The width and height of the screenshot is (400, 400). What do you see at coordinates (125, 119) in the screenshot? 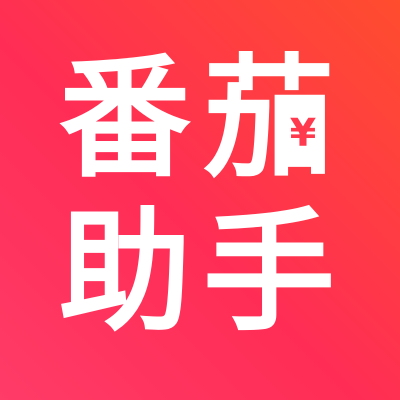
I see `logo-char-fan: 番` at bounding box center [125, 119].